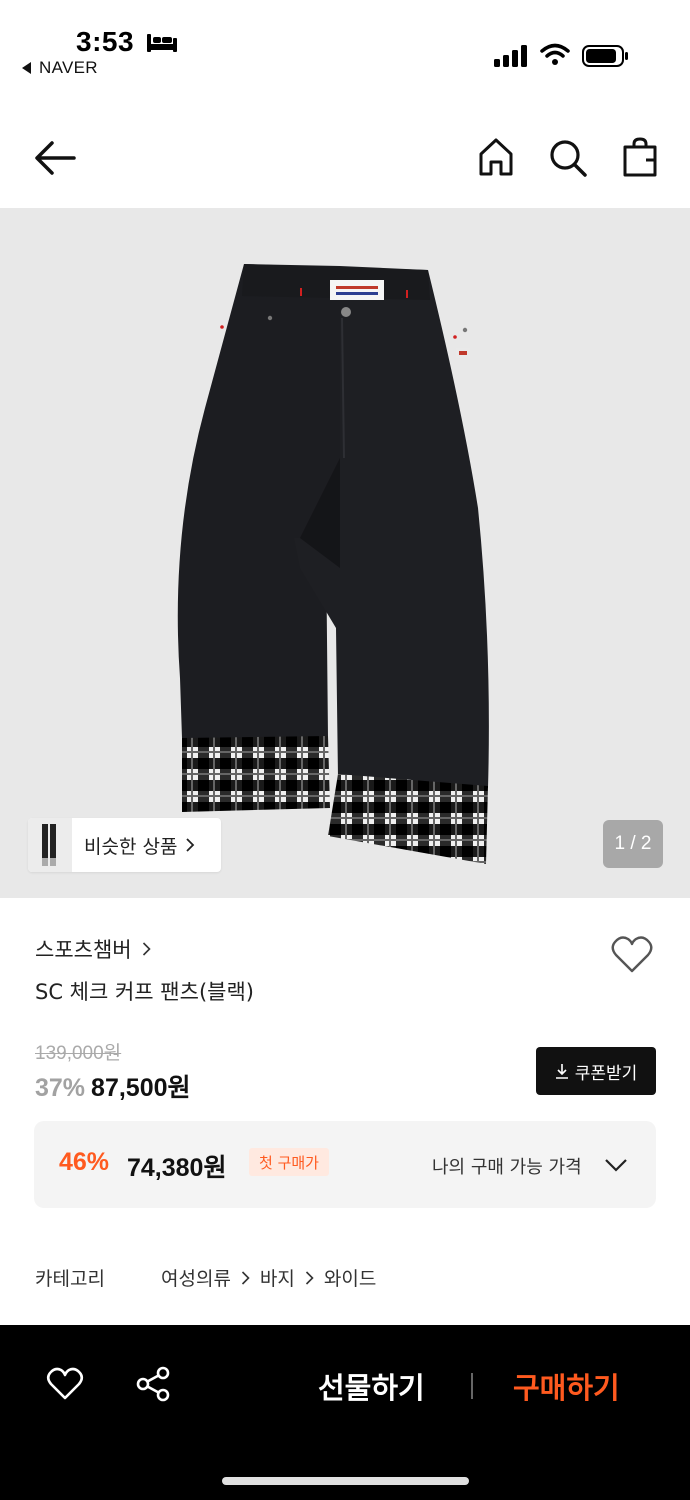 The height and width of the screenshot is (1500, 690). What do you see at coordinates (632, 954) in the screenshot?
I see `wishlist-heart-icon` at bounding box center [632, 954].